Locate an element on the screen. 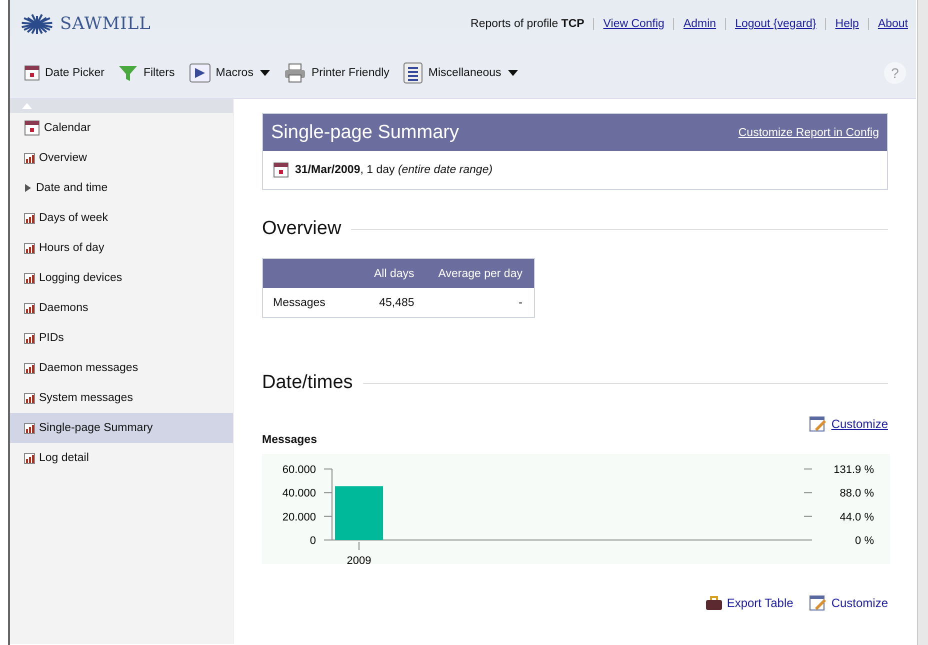  column-header: Average per day is located at coordinates (480, 273).